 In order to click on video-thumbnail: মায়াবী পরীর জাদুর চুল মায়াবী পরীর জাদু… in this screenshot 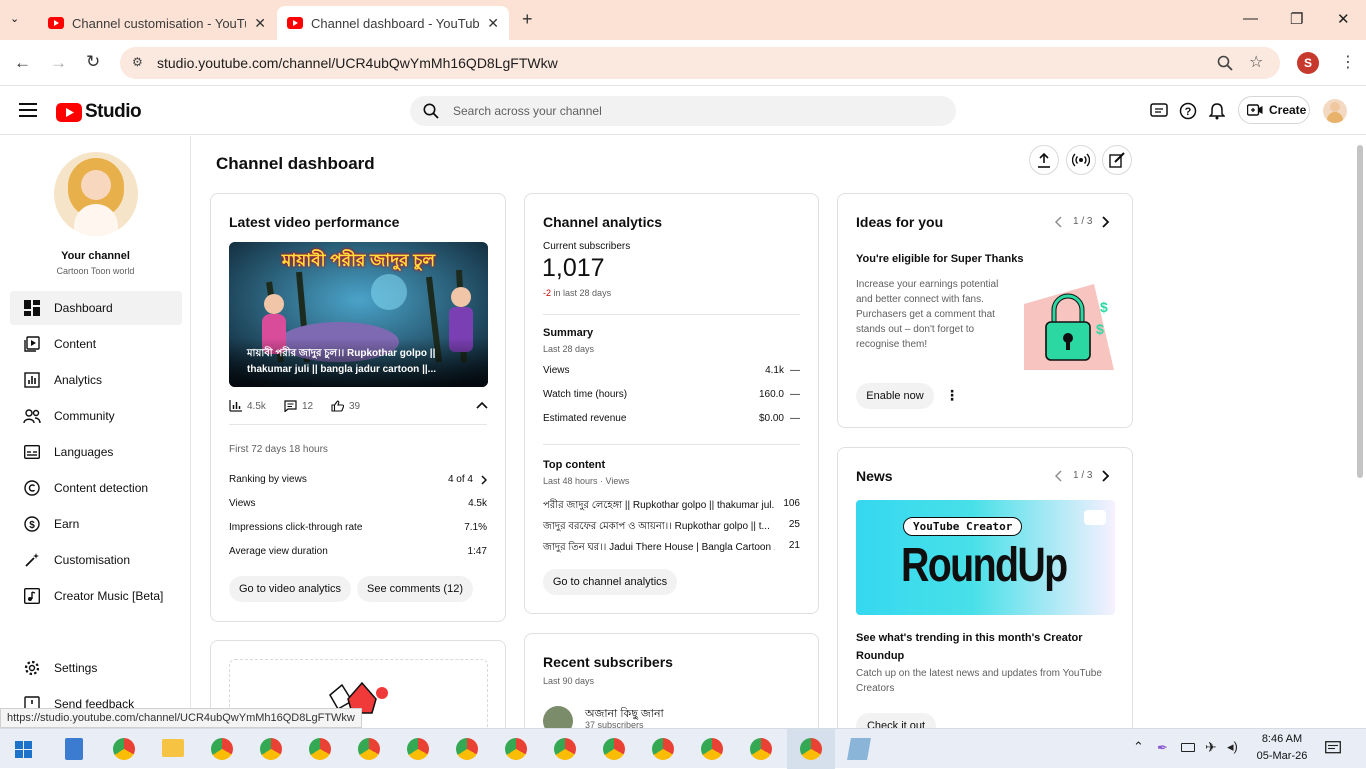, I will do `click(358, 314)`.